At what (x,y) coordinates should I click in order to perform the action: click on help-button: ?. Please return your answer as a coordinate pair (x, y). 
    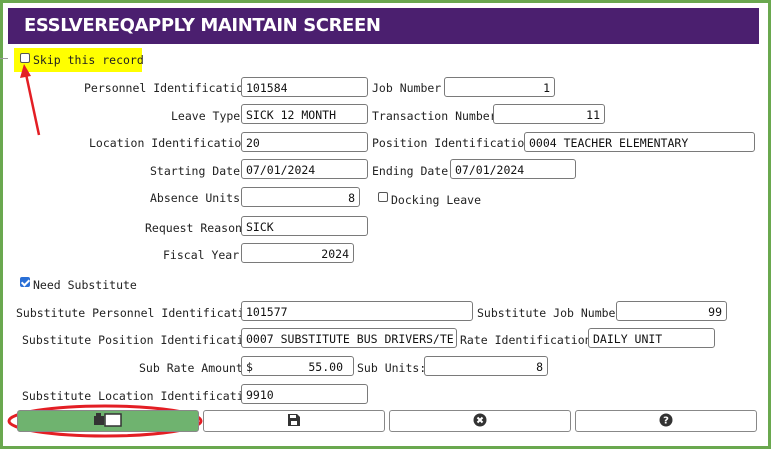
    Looking at the image, I should click on (666, 421).